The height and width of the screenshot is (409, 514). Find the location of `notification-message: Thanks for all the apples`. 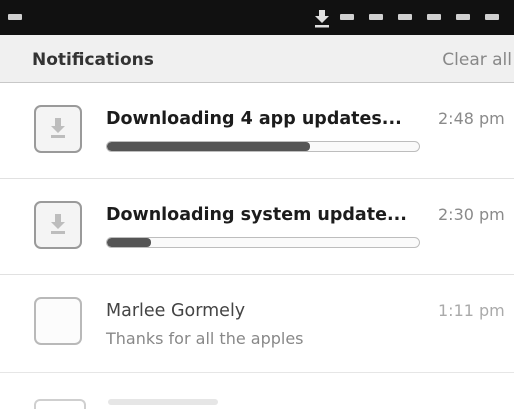

notification-message: Thanks for all the apples is located at coordinates (205, 338).